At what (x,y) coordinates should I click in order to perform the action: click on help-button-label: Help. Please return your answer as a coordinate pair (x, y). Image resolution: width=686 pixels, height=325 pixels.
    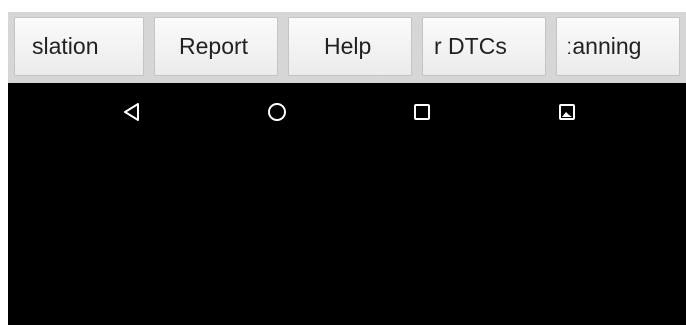
    Looking at the image, I should click on (348, 46).